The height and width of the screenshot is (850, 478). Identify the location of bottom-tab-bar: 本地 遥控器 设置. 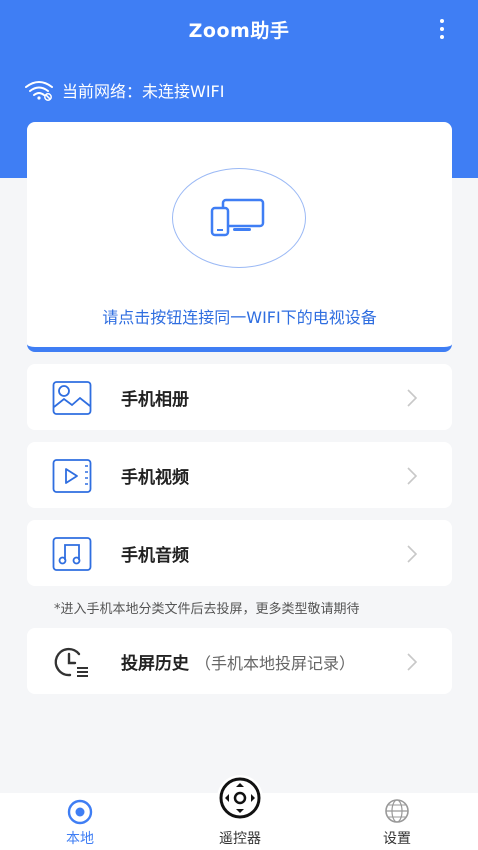
(239, 812).